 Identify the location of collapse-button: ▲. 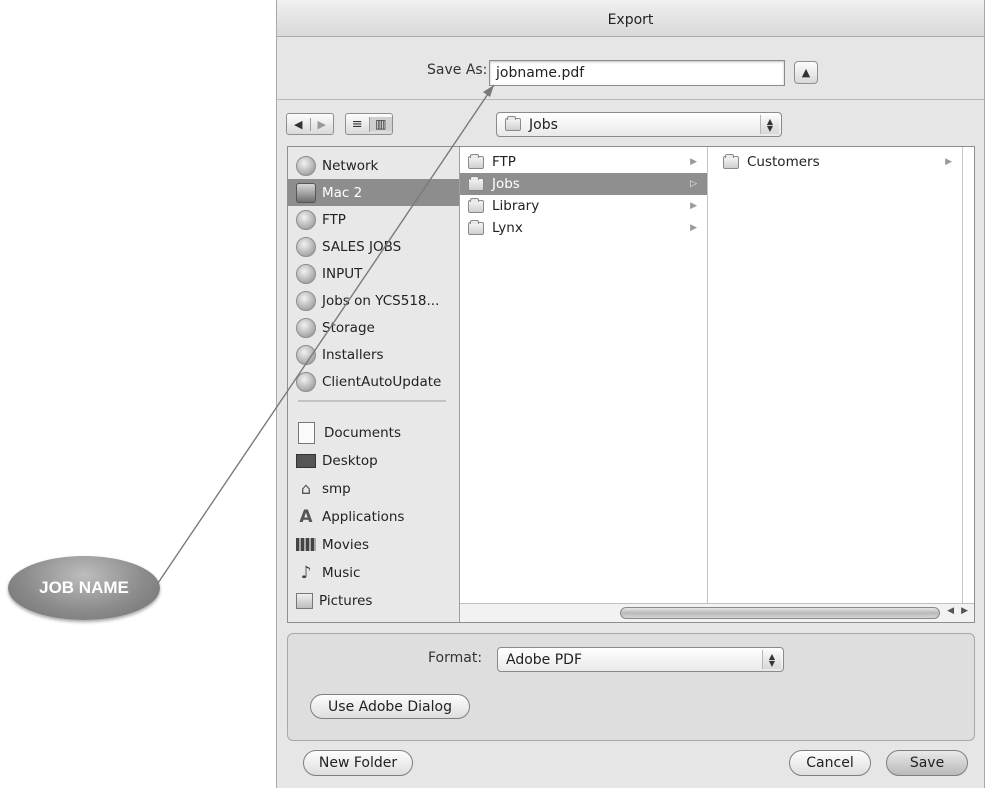
(806, 72).